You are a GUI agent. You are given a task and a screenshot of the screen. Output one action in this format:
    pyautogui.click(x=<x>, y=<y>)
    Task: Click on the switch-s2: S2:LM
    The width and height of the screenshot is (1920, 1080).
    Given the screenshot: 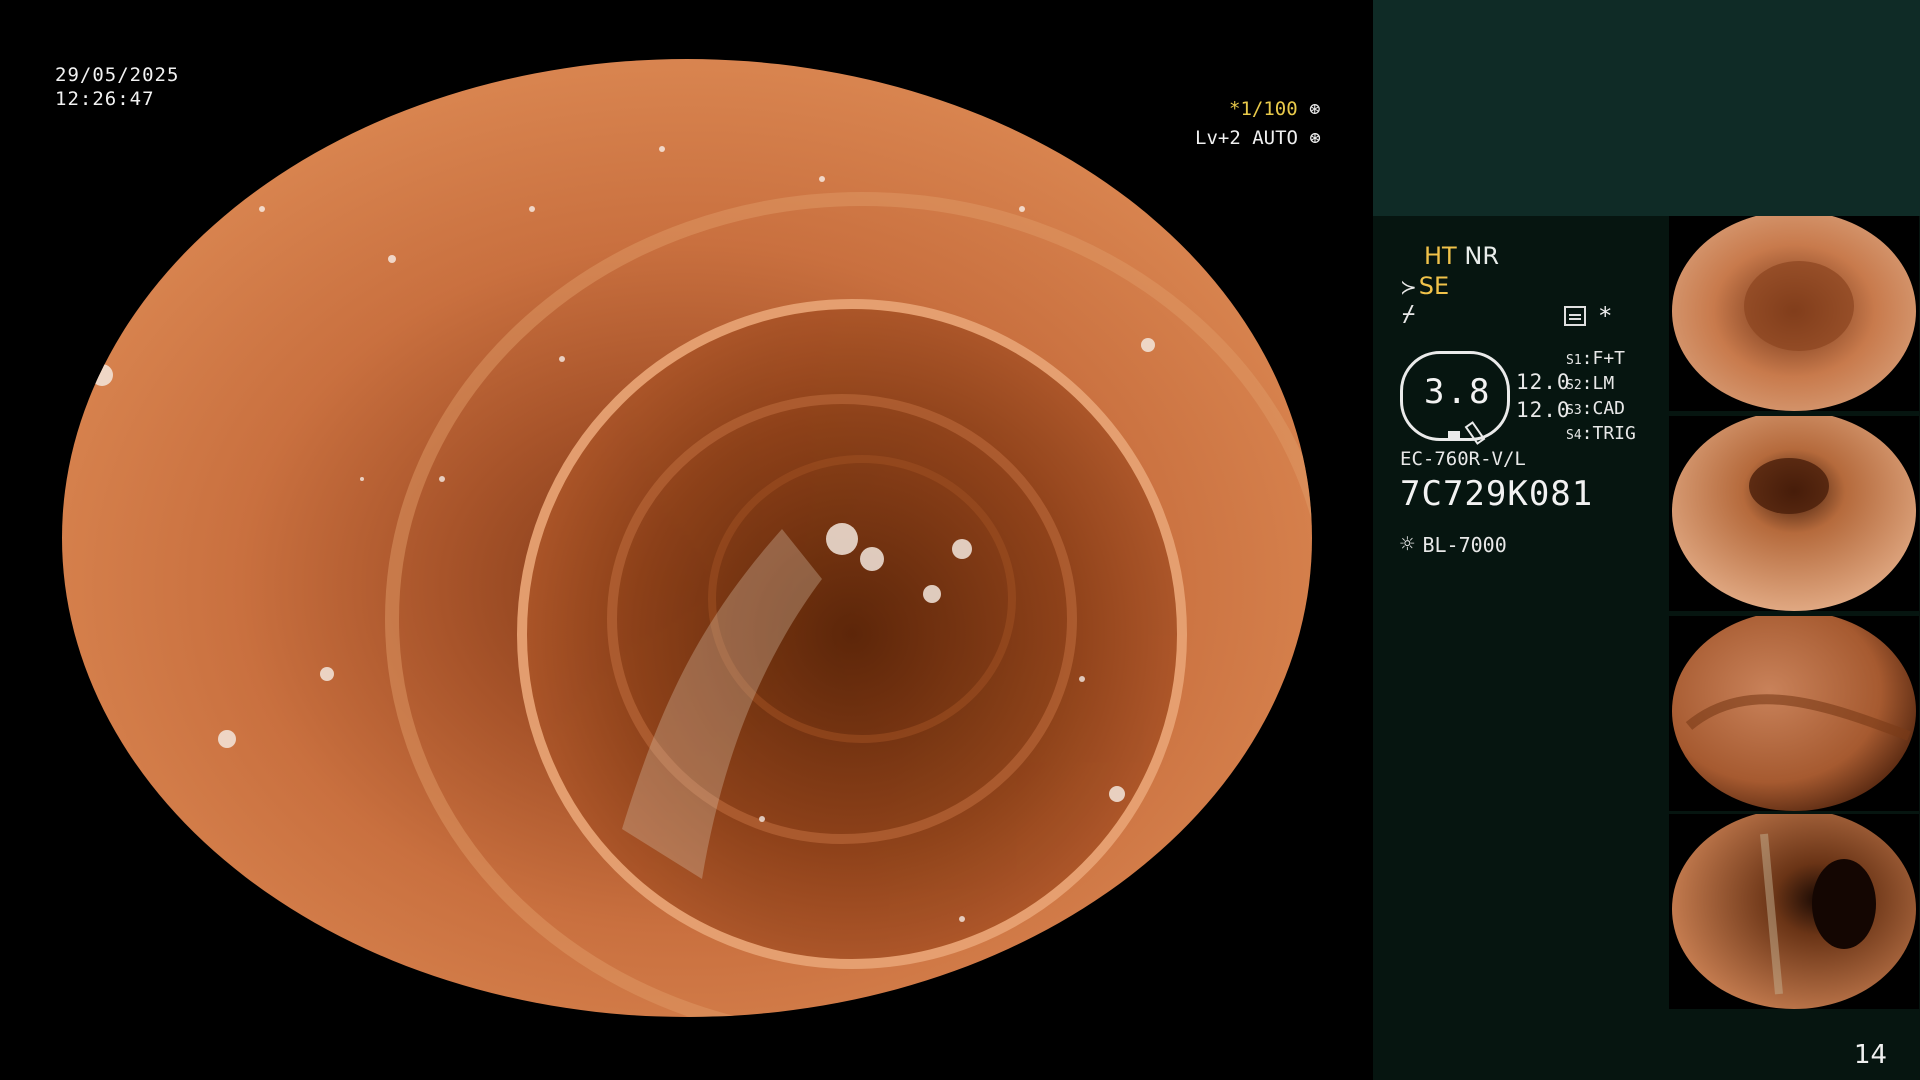 What is the action you would take?
    pyautogui.click(x=1590, y=383)
    